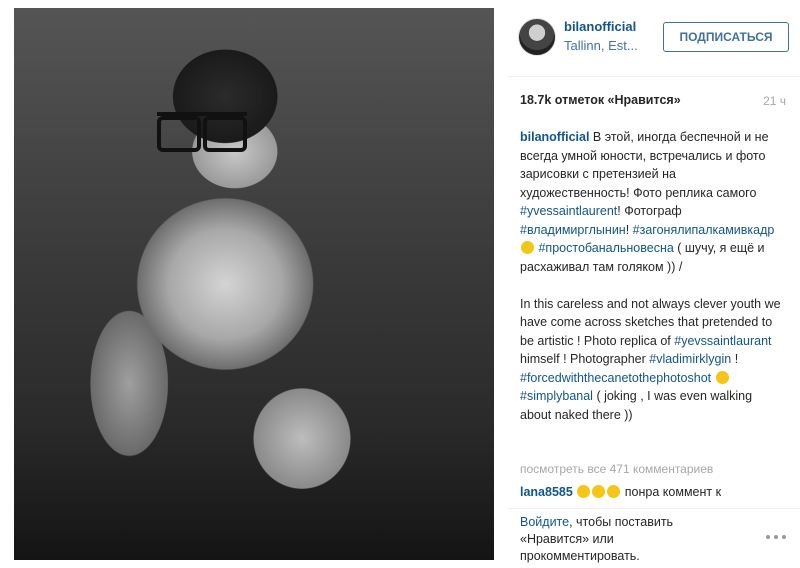 The width and height of the screenshot is (800, 568). Describe the element at coordinates (722, 341) in the screenshot. I see `hashtag-link: #yevssaintlaurant` at that location.